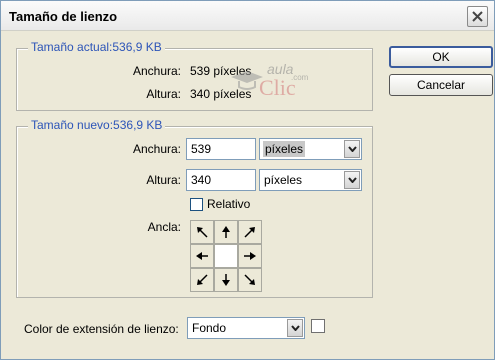 The image size is (495, 360). I want to click on anchor-label: Ancla:, so click(164, 227).